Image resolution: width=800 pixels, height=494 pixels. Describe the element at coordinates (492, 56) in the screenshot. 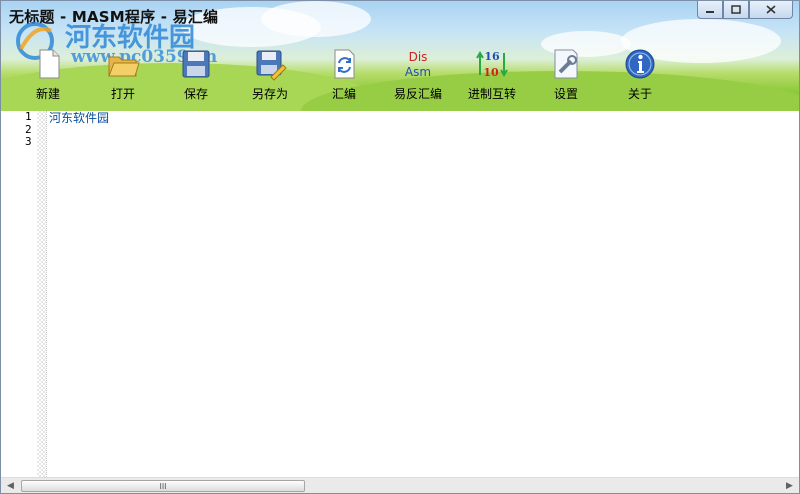

I see `svg-text: 16` at that location.